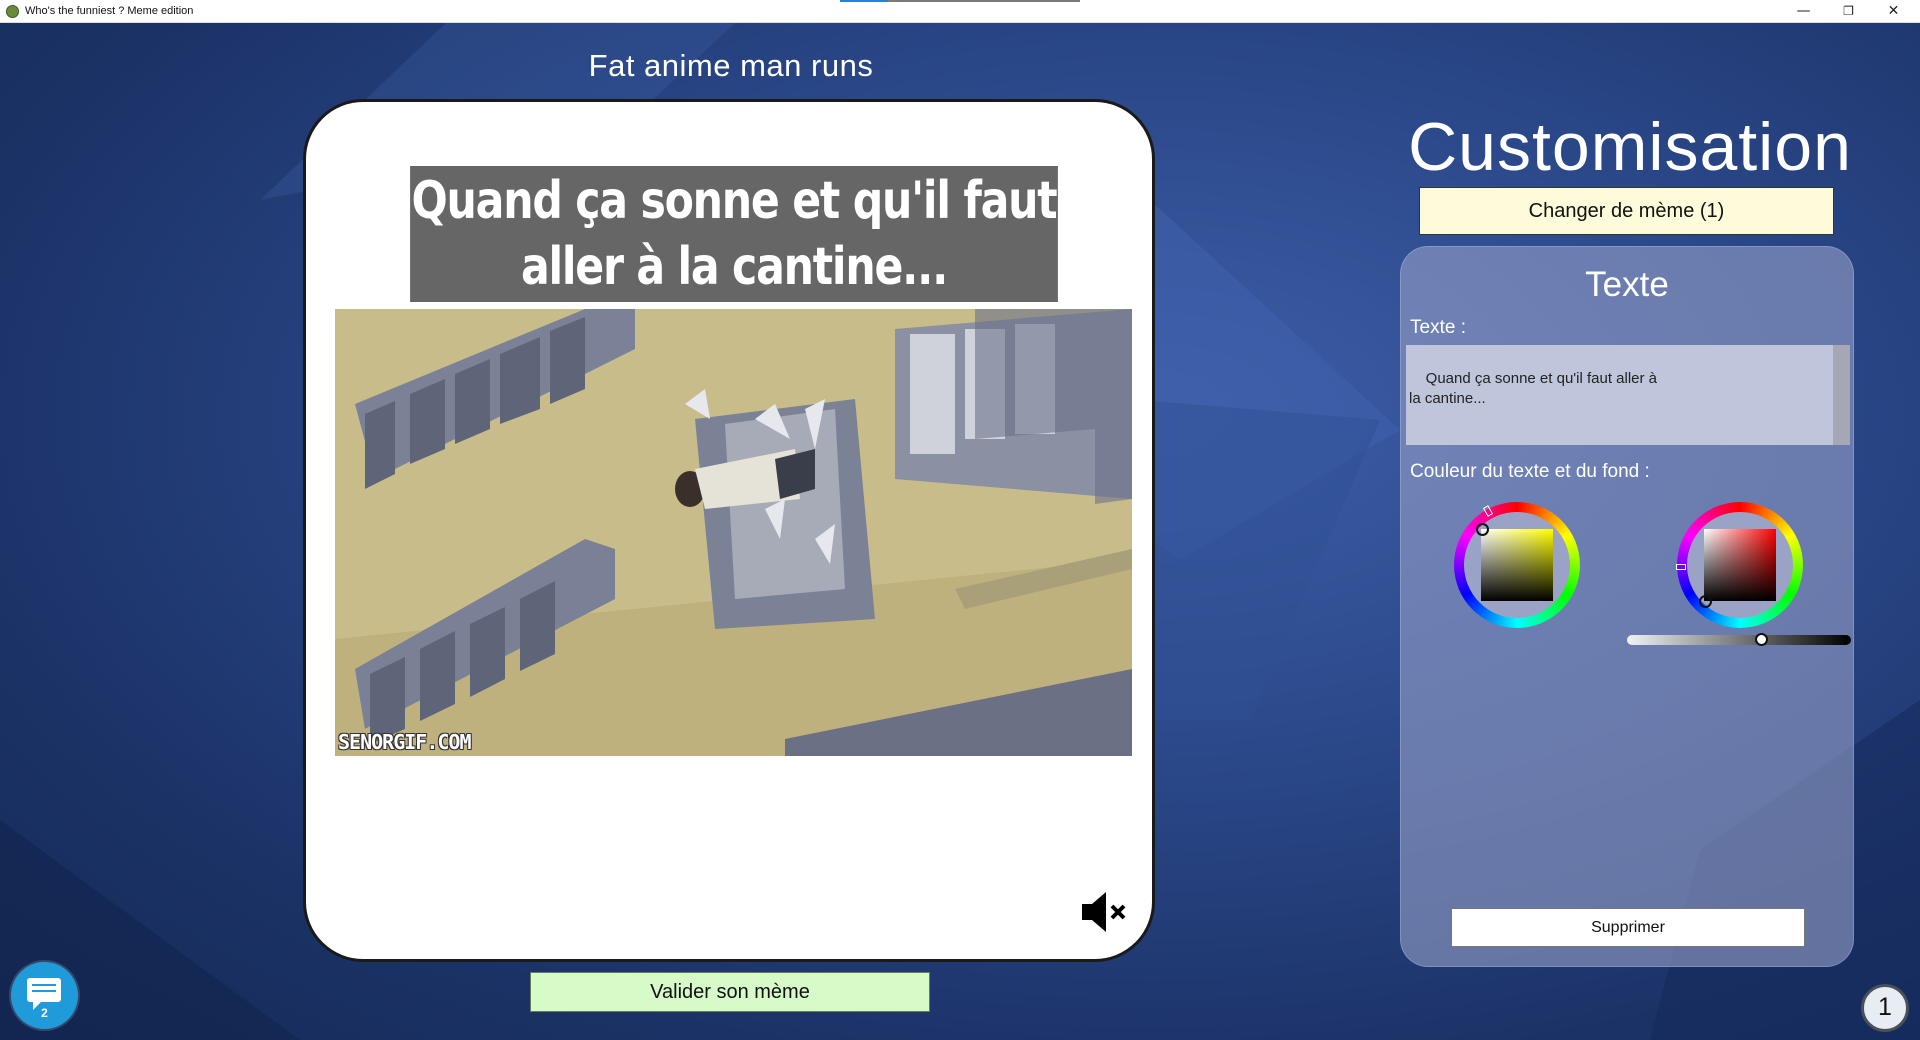 The width and height of the screenshot is (1920, 1040). I want to click on chat-button: 2, so click(44, 995).